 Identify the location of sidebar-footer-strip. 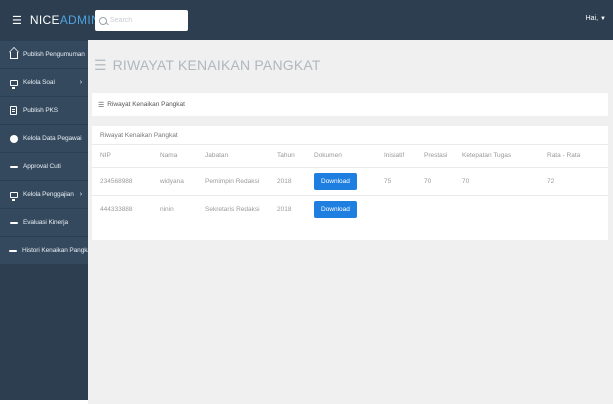
(44, 402).